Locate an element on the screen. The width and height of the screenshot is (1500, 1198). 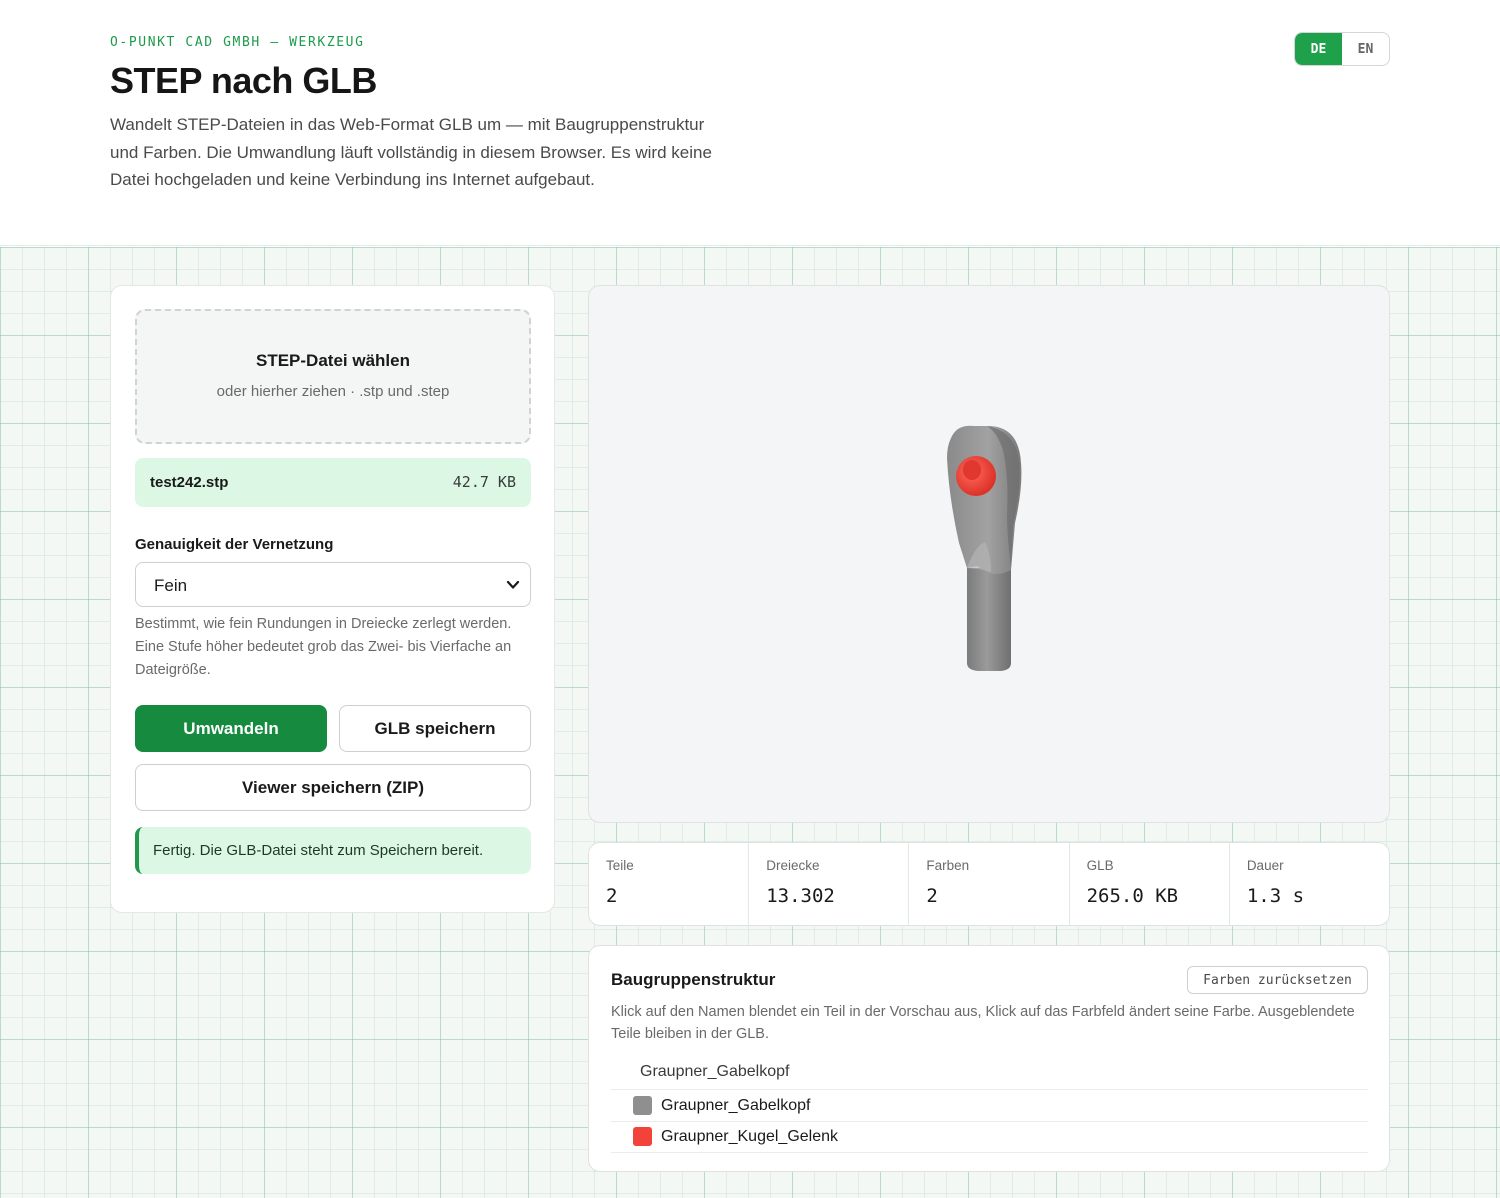
assembly-root-label: Graupner_Gabelkopf is located at coordinates (714, 1072).